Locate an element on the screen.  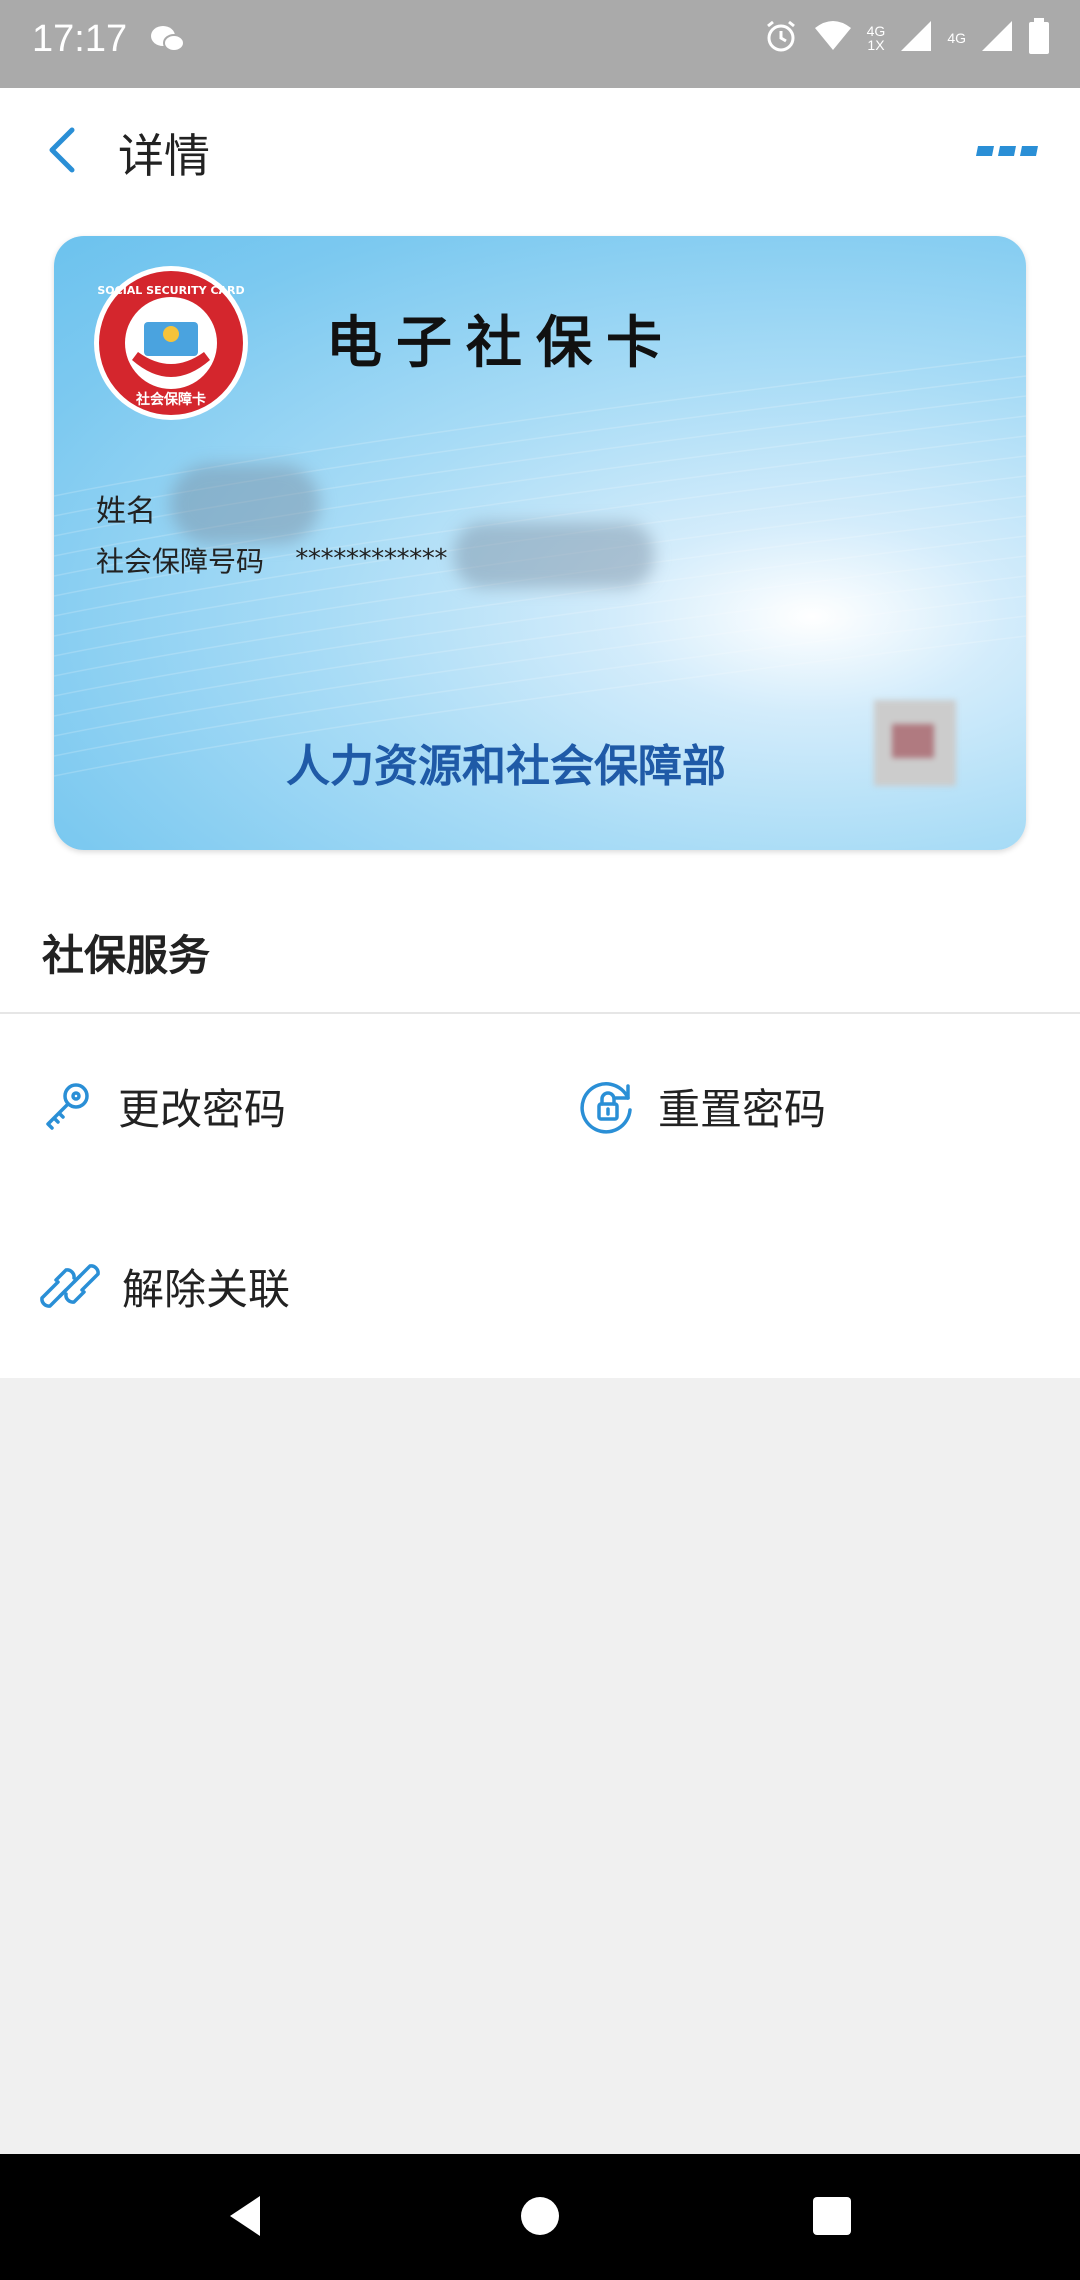
triangle-back-icon is located at coordinates (245, 2216).